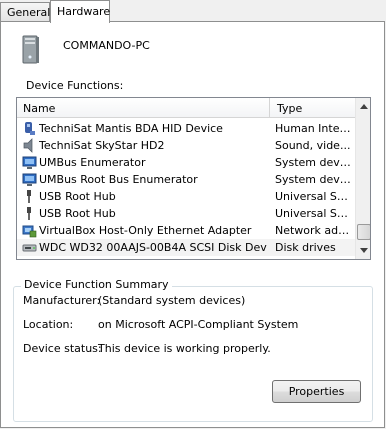 This screenshot has width=386, height=429. Describe the element at coordinates (29, 231) in the screenshot. I see `network-adapter-icon` at that location.